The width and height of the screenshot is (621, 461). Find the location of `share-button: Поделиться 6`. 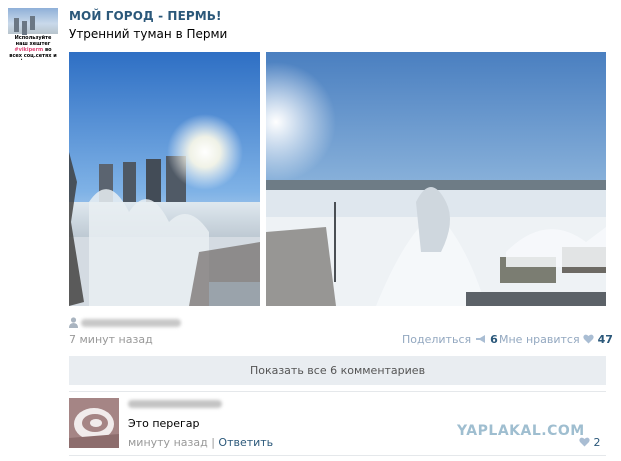

share-button: Поделиться 6 is located at coordinates (450, 339).